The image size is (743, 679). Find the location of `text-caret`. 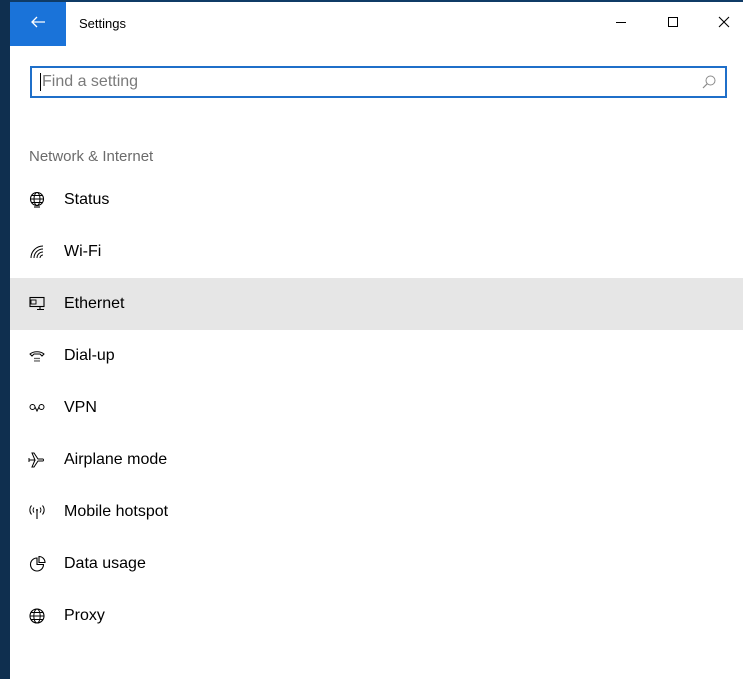

text-caret is located at coordinates (40, 82).